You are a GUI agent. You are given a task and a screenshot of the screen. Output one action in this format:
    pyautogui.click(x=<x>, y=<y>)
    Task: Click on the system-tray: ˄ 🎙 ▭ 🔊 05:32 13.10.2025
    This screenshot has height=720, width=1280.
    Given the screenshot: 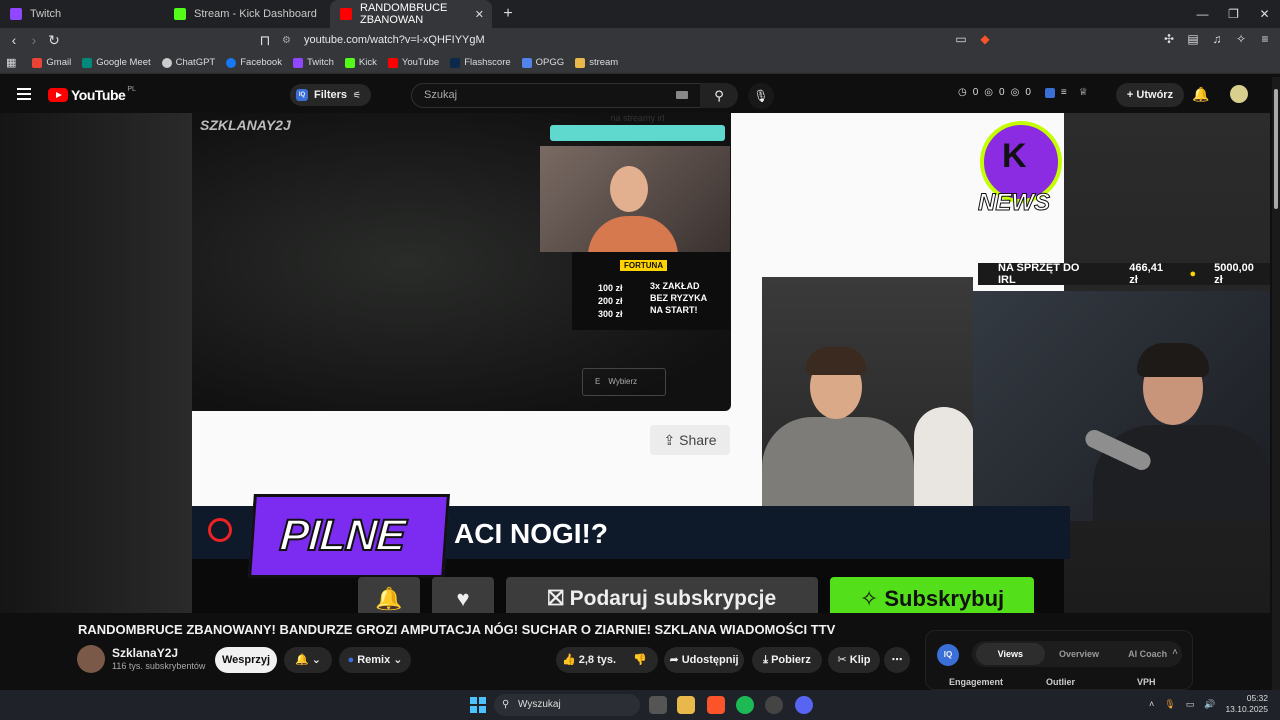 What is the action you would take?
    pyautogui.click(x=1208, y=704)
    